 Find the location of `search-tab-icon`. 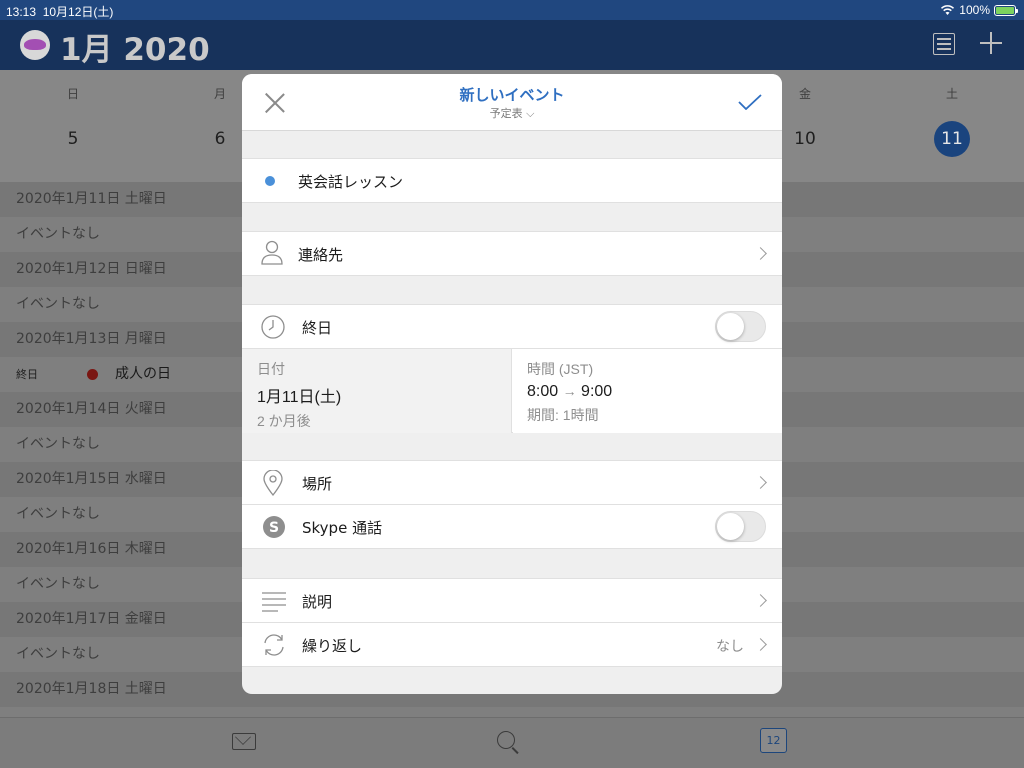

search-tab-icon is located at coordinates (506, 740).